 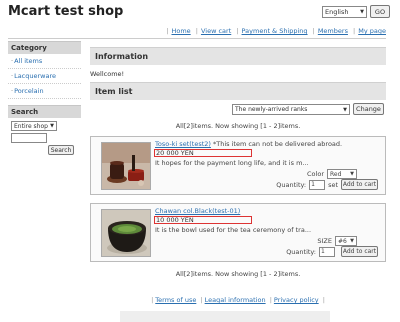 What do you see at coordinates (216, 31) in the screenshot?
I see `nav-view-cart: View cart` at bounding box center [216, 31].